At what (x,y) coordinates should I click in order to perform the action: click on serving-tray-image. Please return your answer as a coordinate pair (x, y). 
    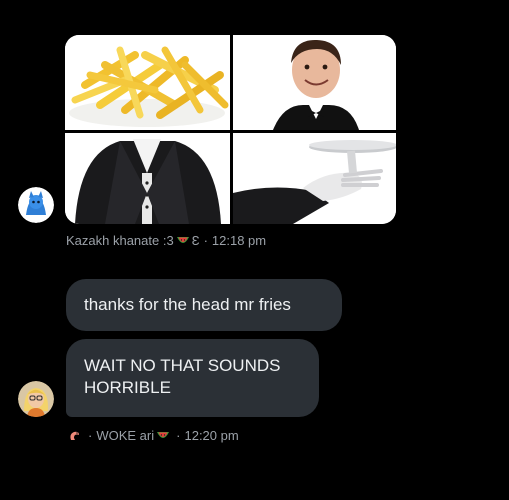
    Looking at the image, I should click on (314, 178).